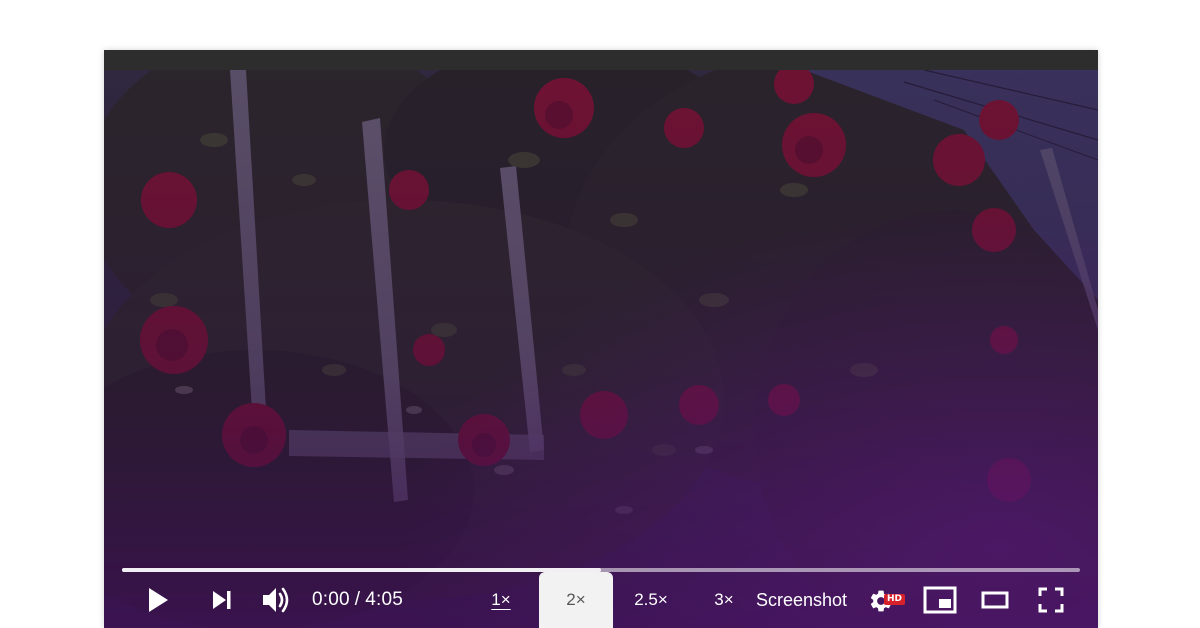  I want to click on player-top-bar, so click(601, 60).